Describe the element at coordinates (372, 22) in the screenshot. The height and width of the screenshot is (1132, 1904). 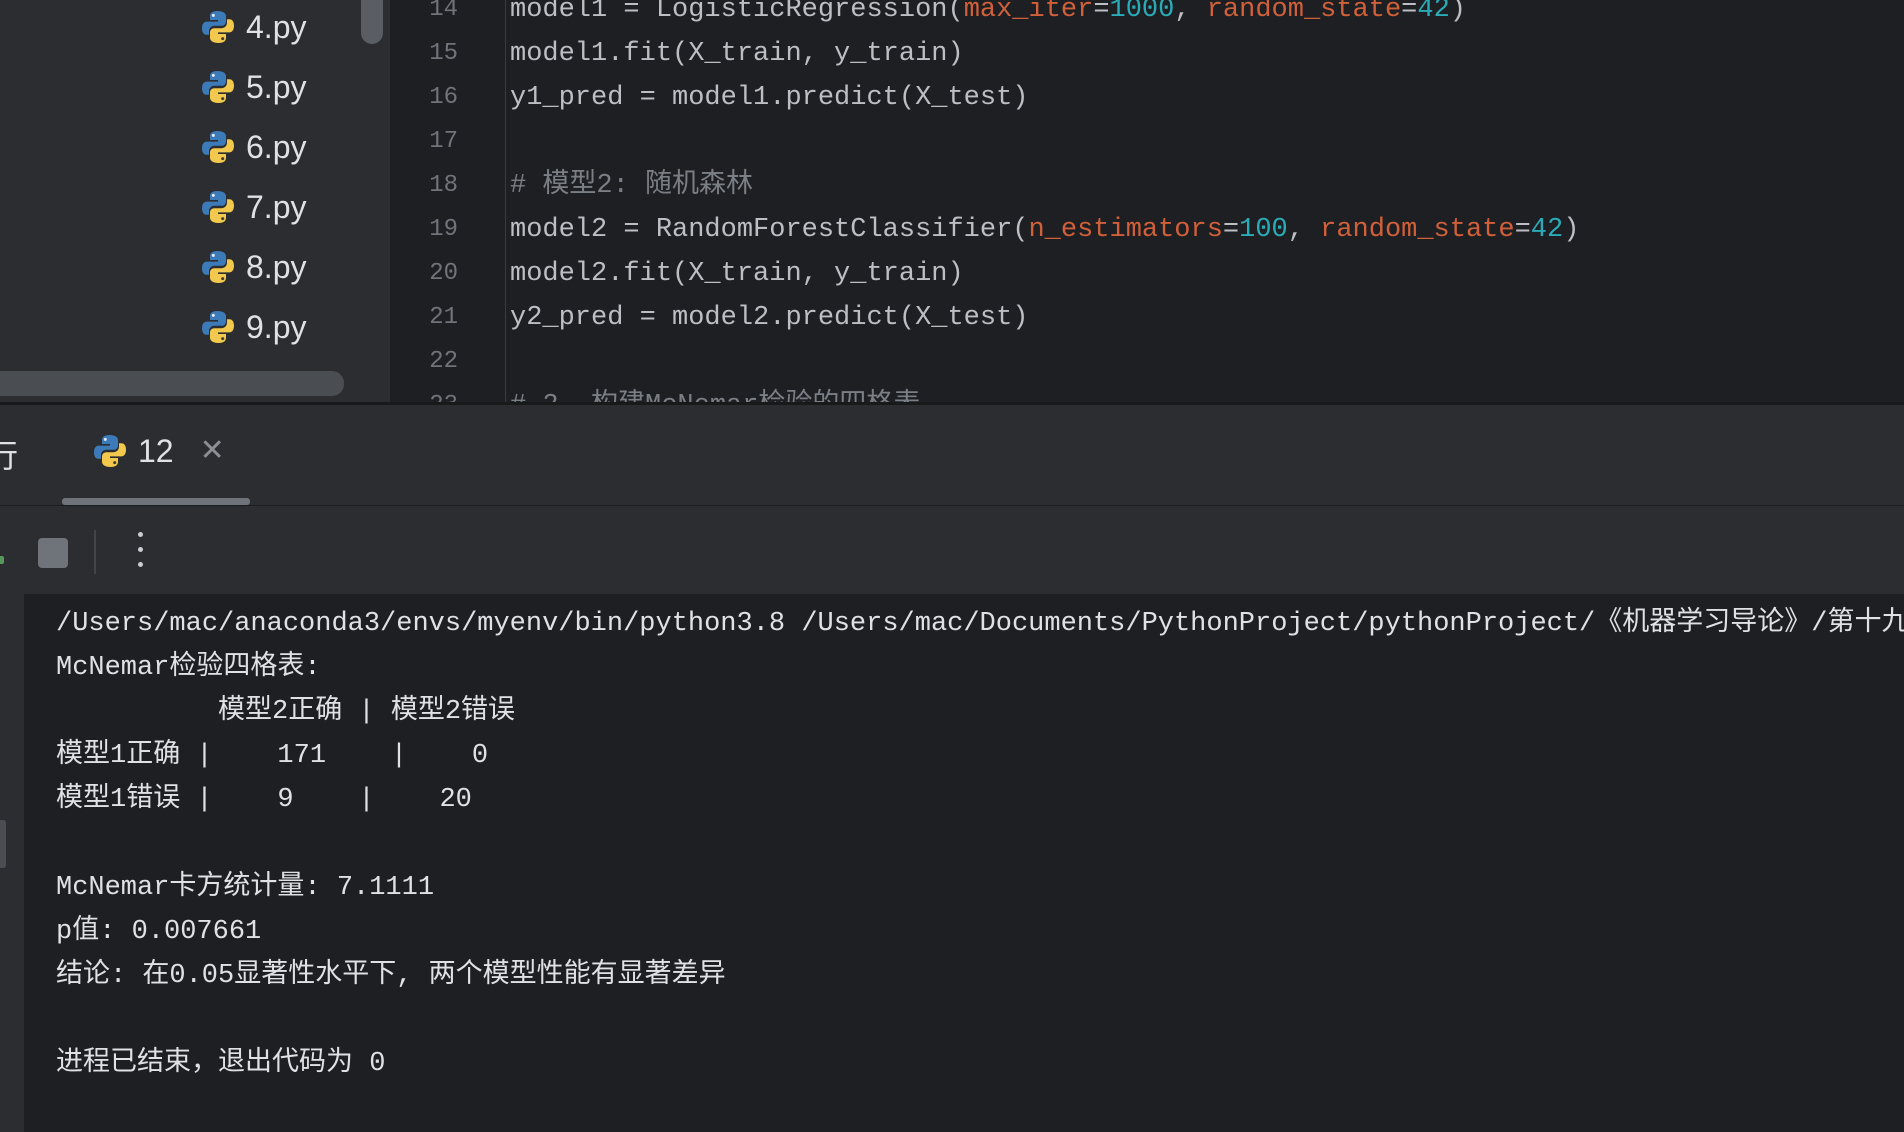
I see `project-tree-vertical-scrollbar` at that location.